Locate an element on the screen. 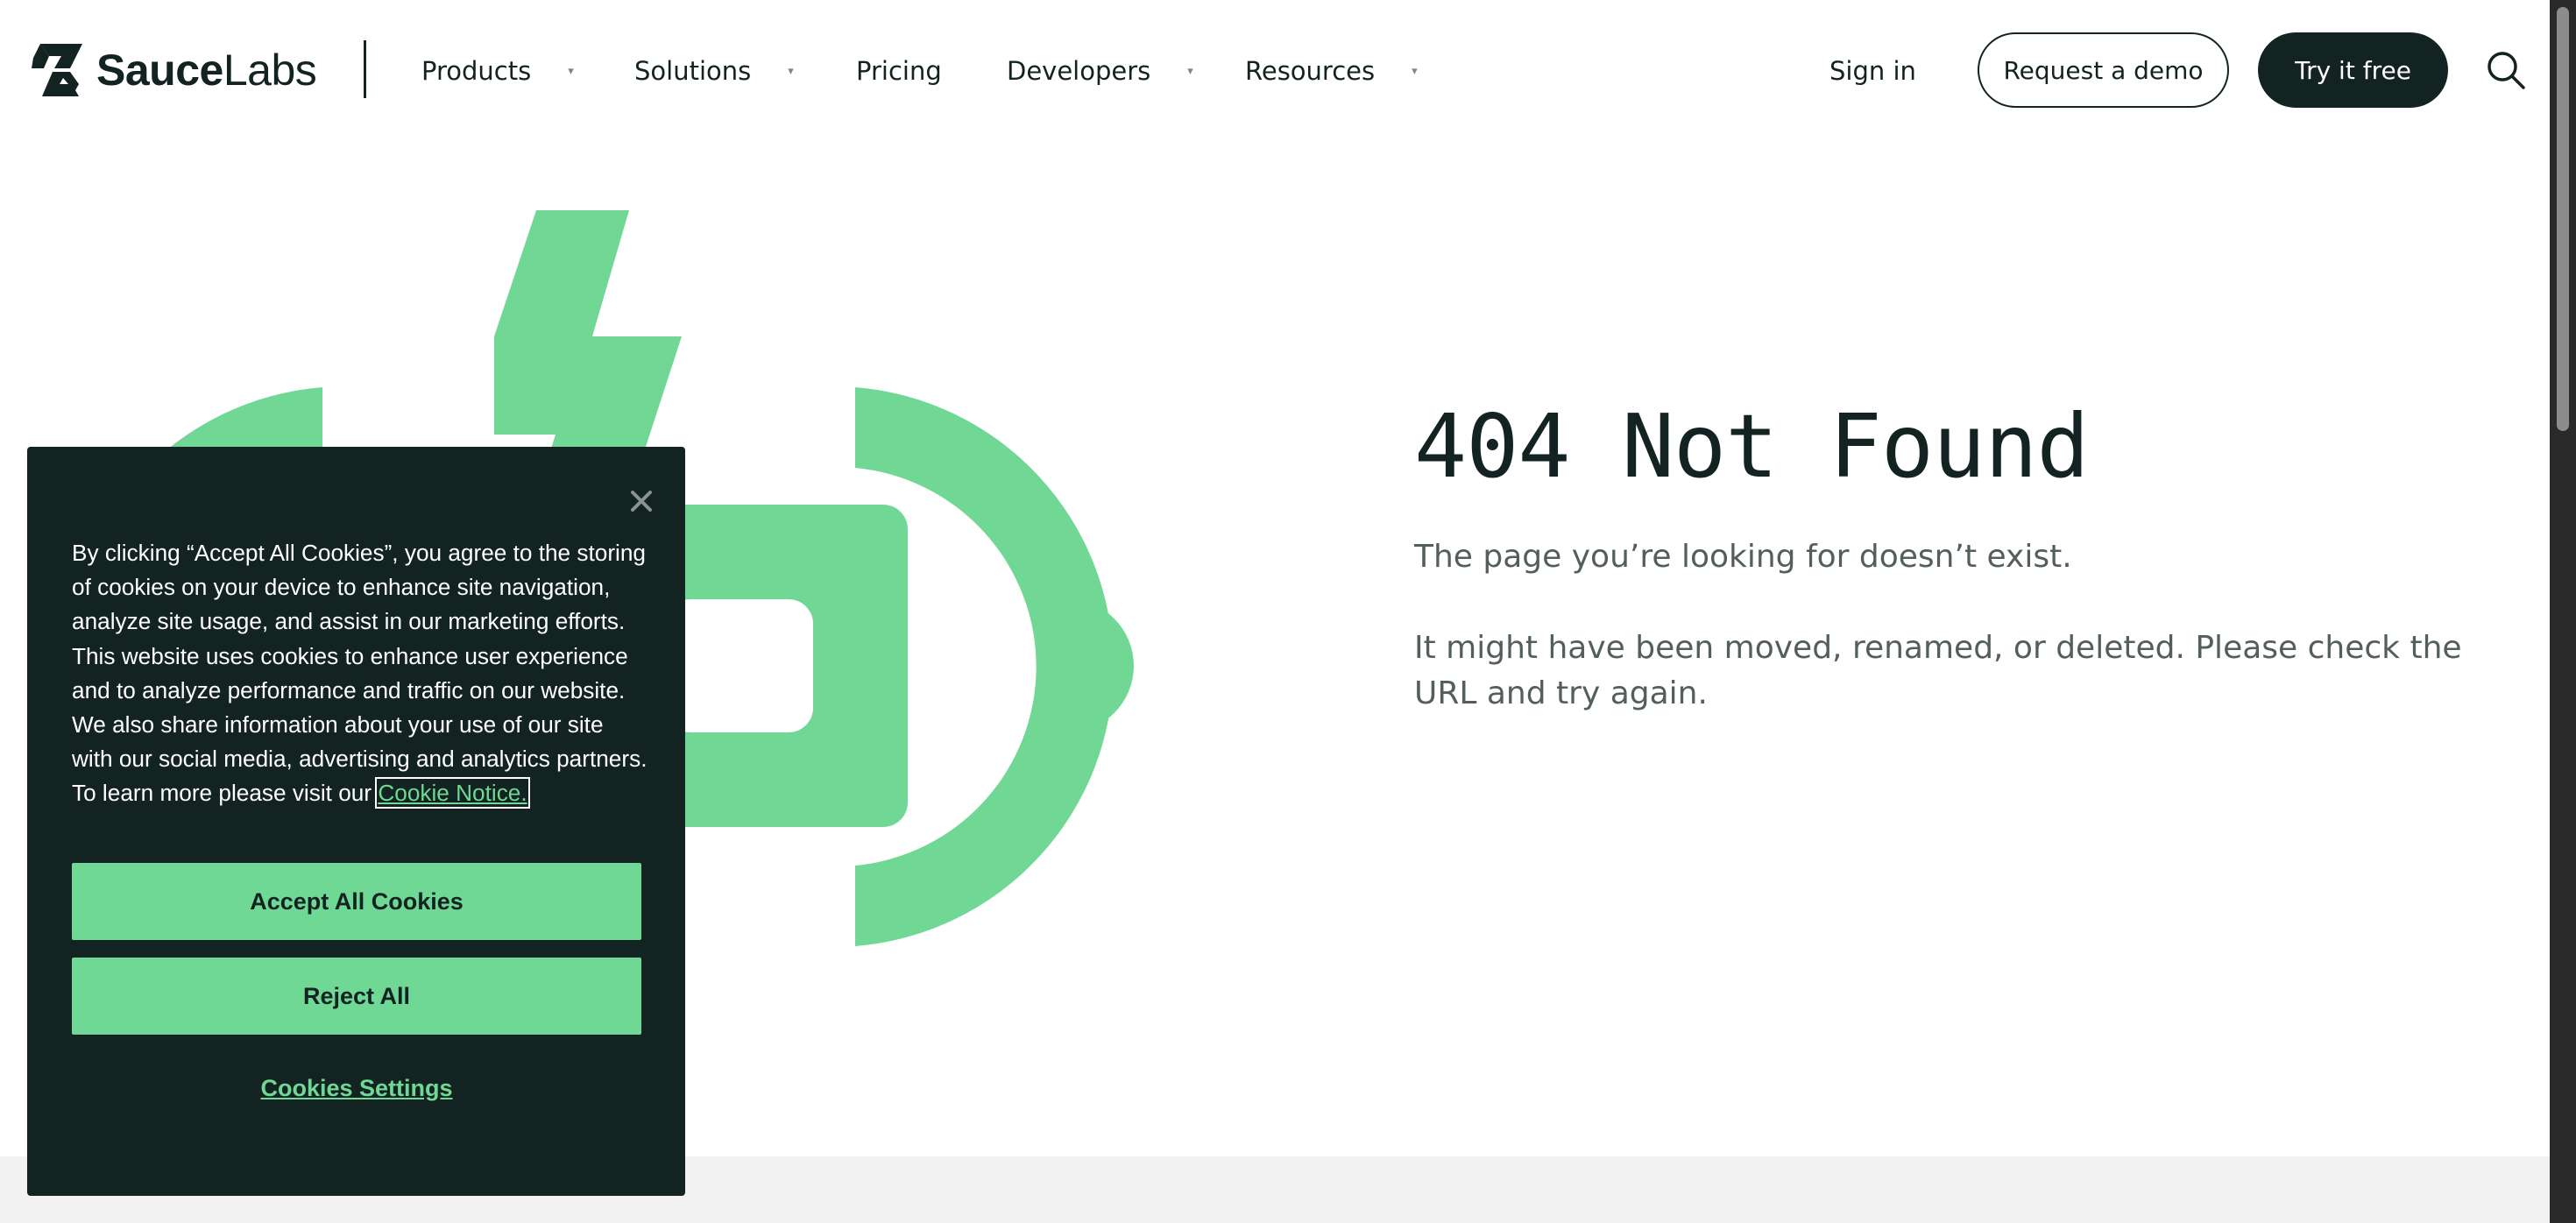 The image size is (2576, 1223). page-title: 404 Not Found is located at coordinates (1752, 446).